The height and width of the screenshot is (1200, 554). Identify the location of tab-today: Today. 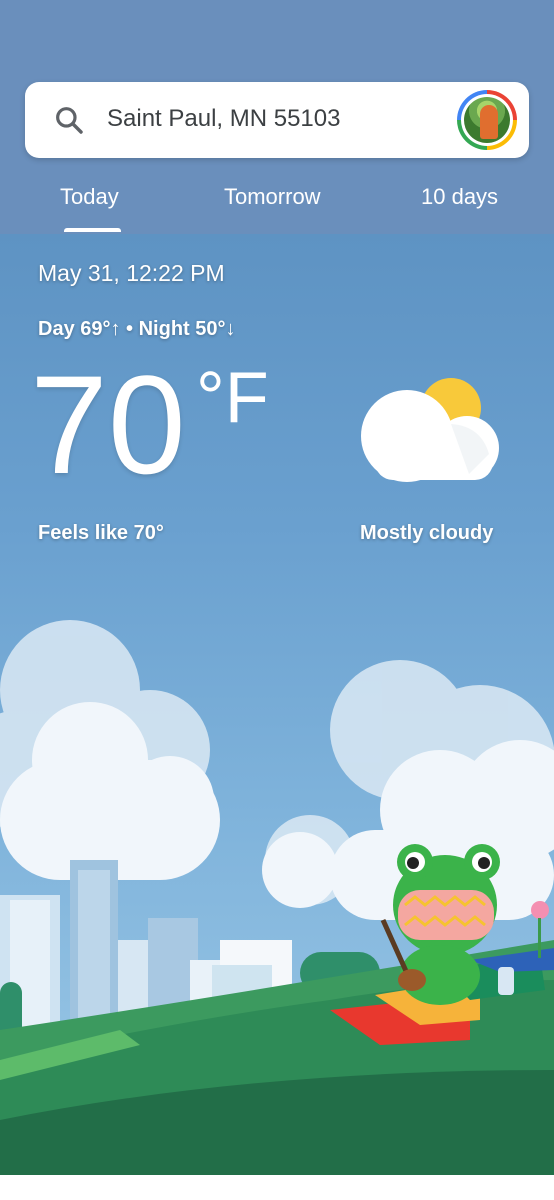
(89, 197).